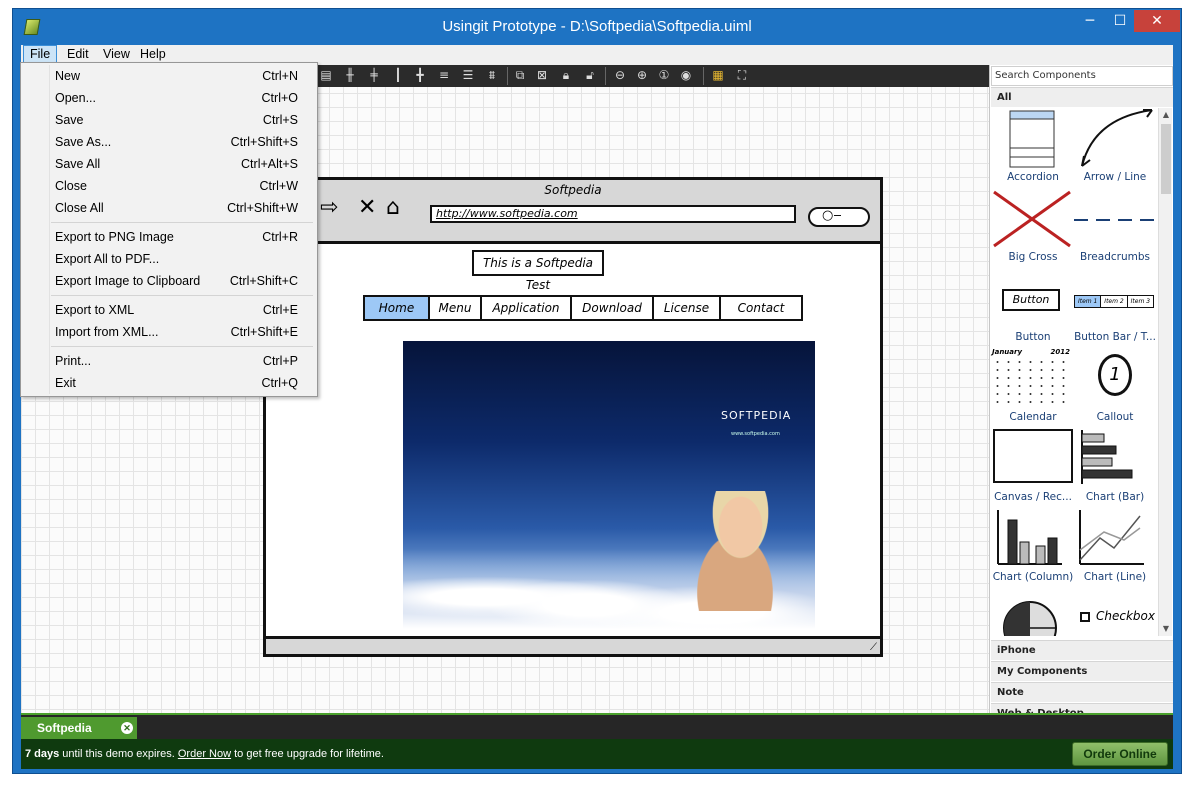 Image resolution: width=1201 pixels, height=792 pixels. What do you see at coordinates (1031, 382) in the screenshot?
I see `calendar-grid` at bounding box center [1031, 382].